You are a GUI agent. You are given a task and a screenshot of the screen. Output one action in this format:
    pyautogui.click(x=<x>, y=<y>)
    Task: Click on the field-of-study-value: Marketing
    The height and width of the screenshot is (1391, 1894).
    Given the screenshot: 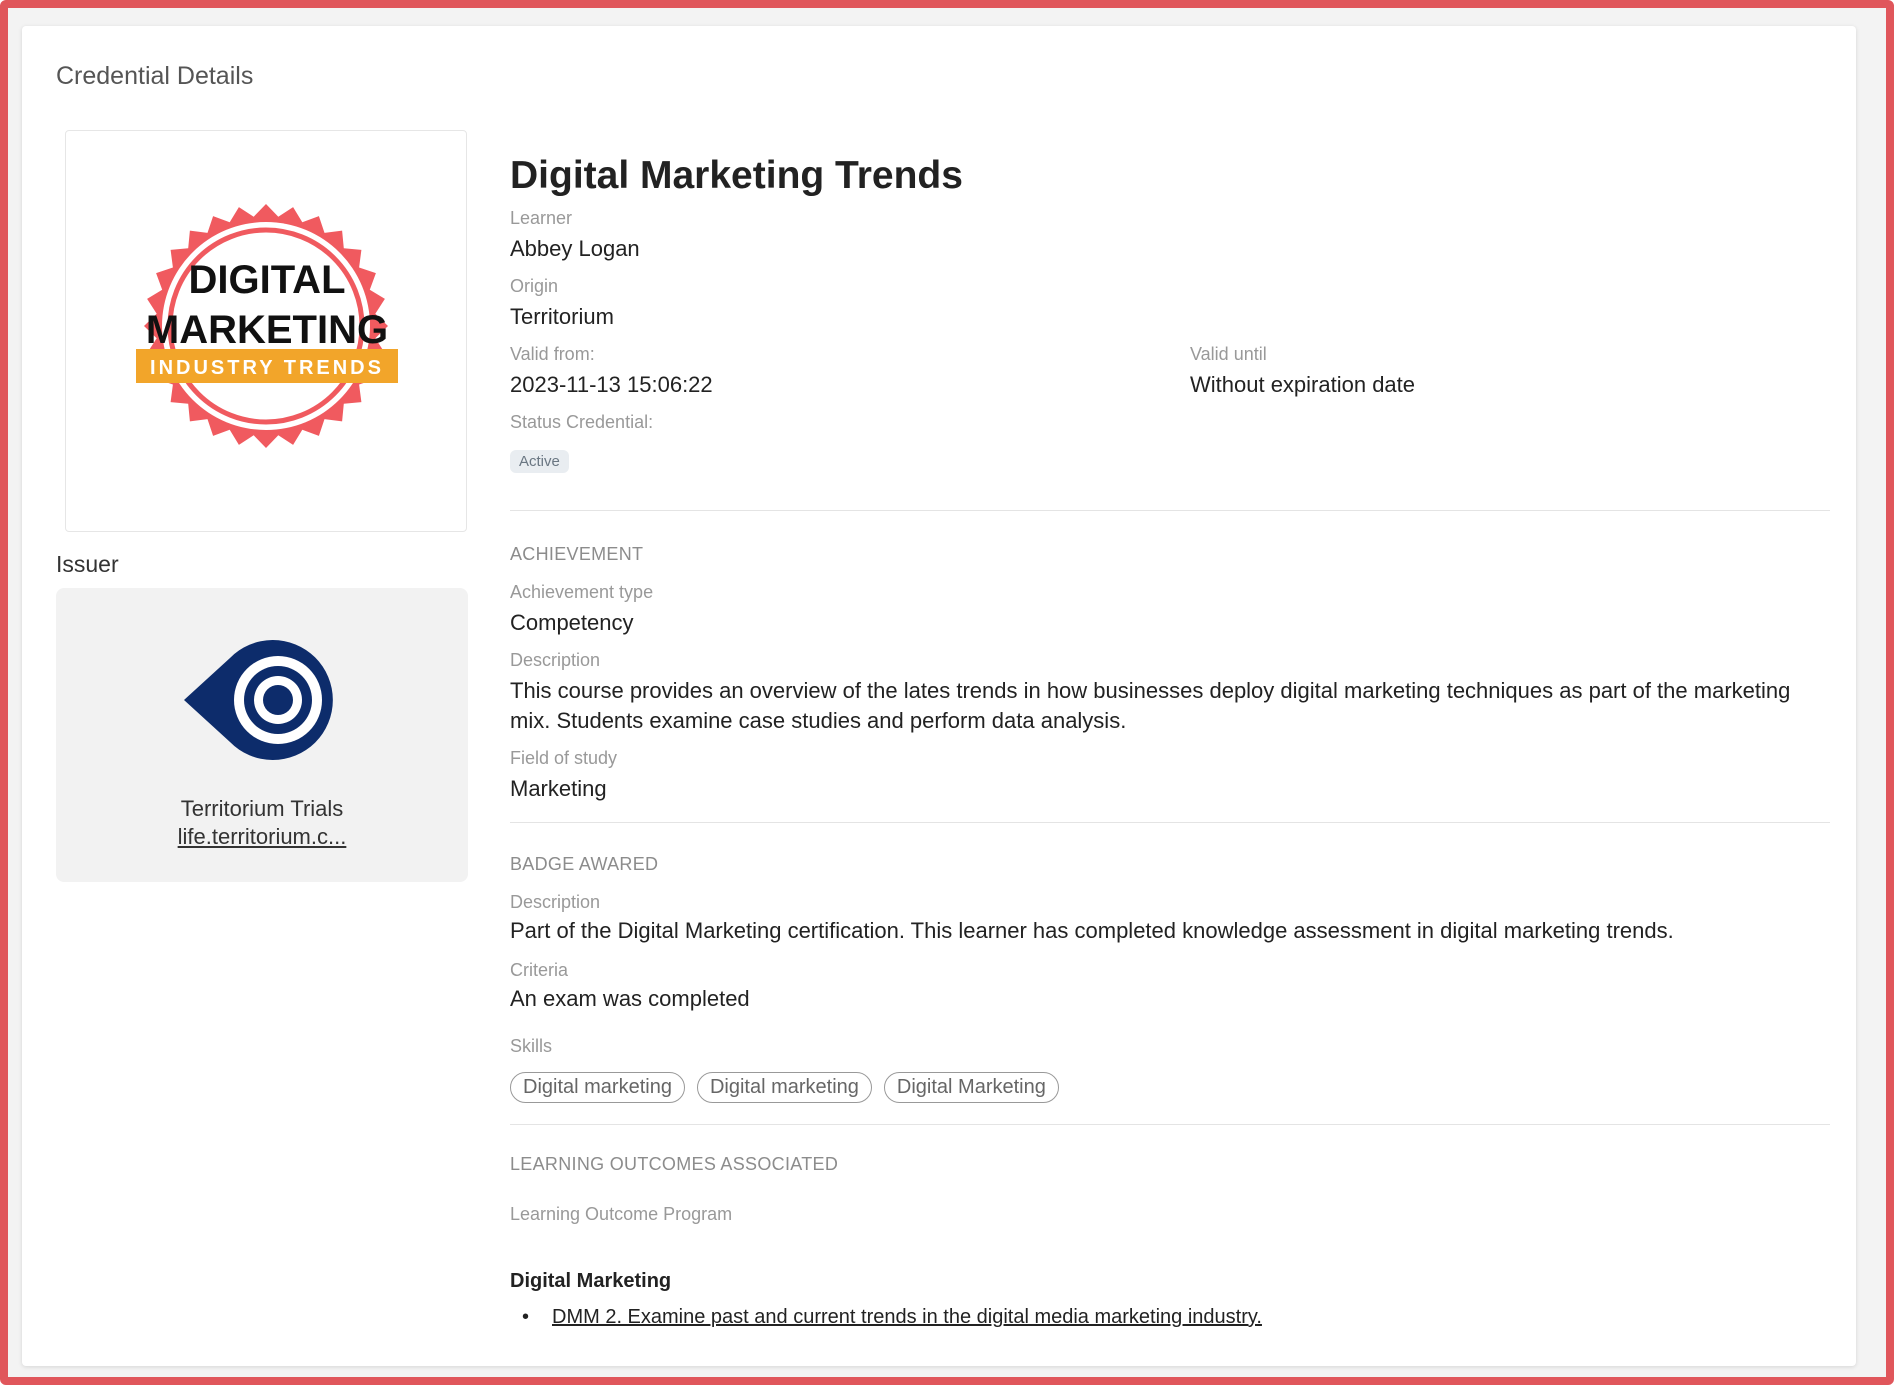 What is the action you would take?
    pyautogui.click(x=558, y=788)
    